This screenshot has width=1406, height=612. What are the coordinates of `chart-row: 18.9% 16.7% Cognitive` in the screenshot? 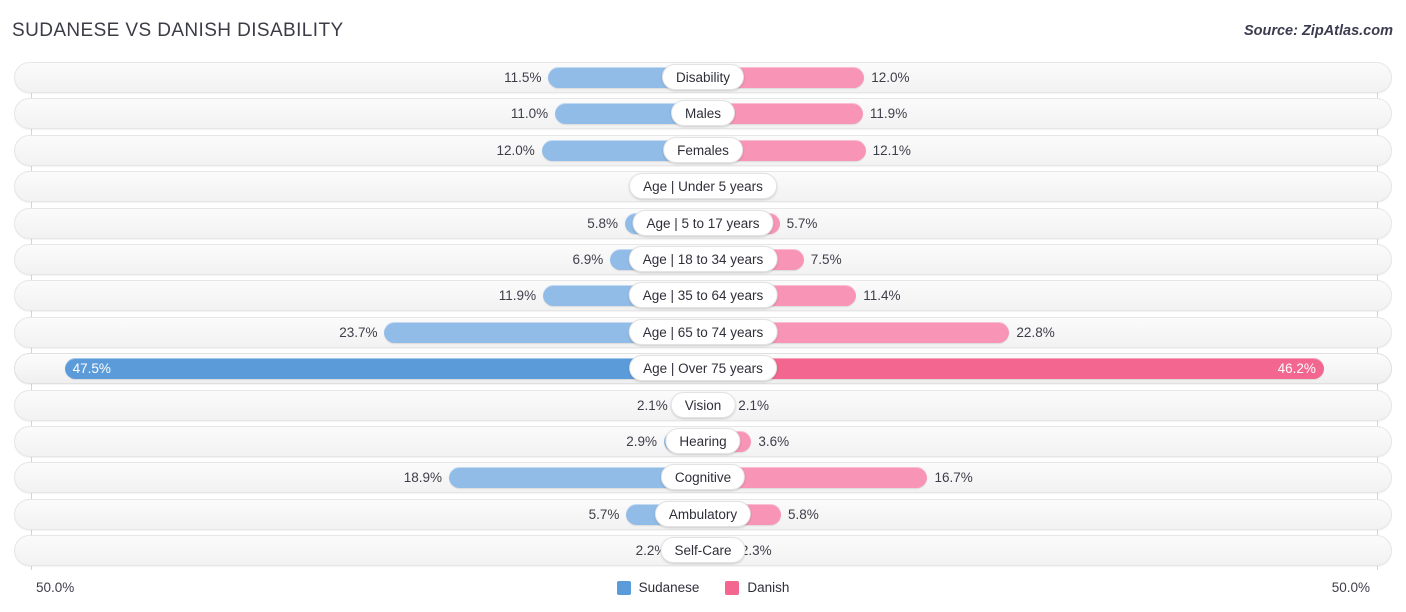 It's located at (703, 478).